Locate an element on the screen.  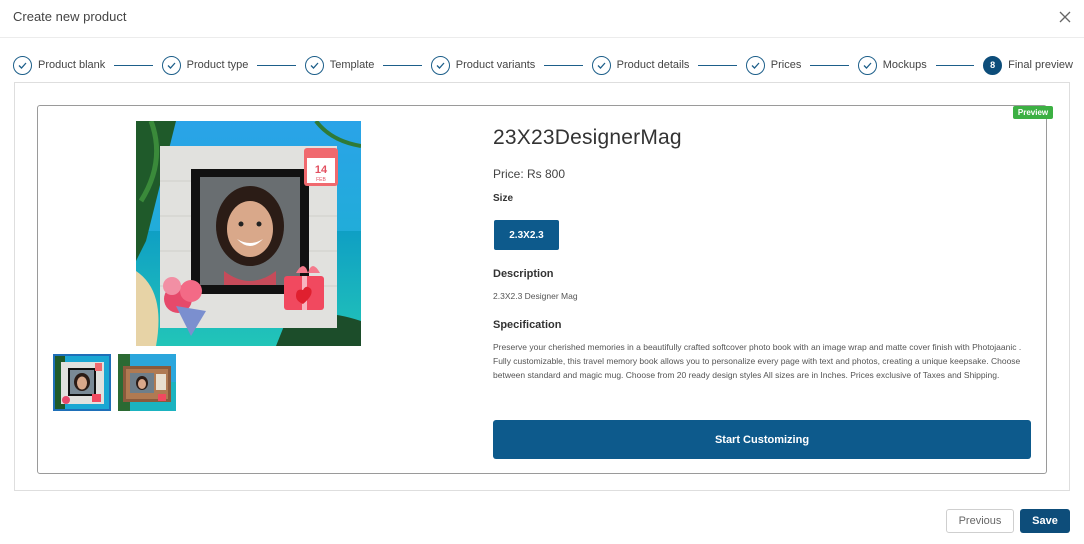
description-heading: Description is located at coordinates (523, 274).